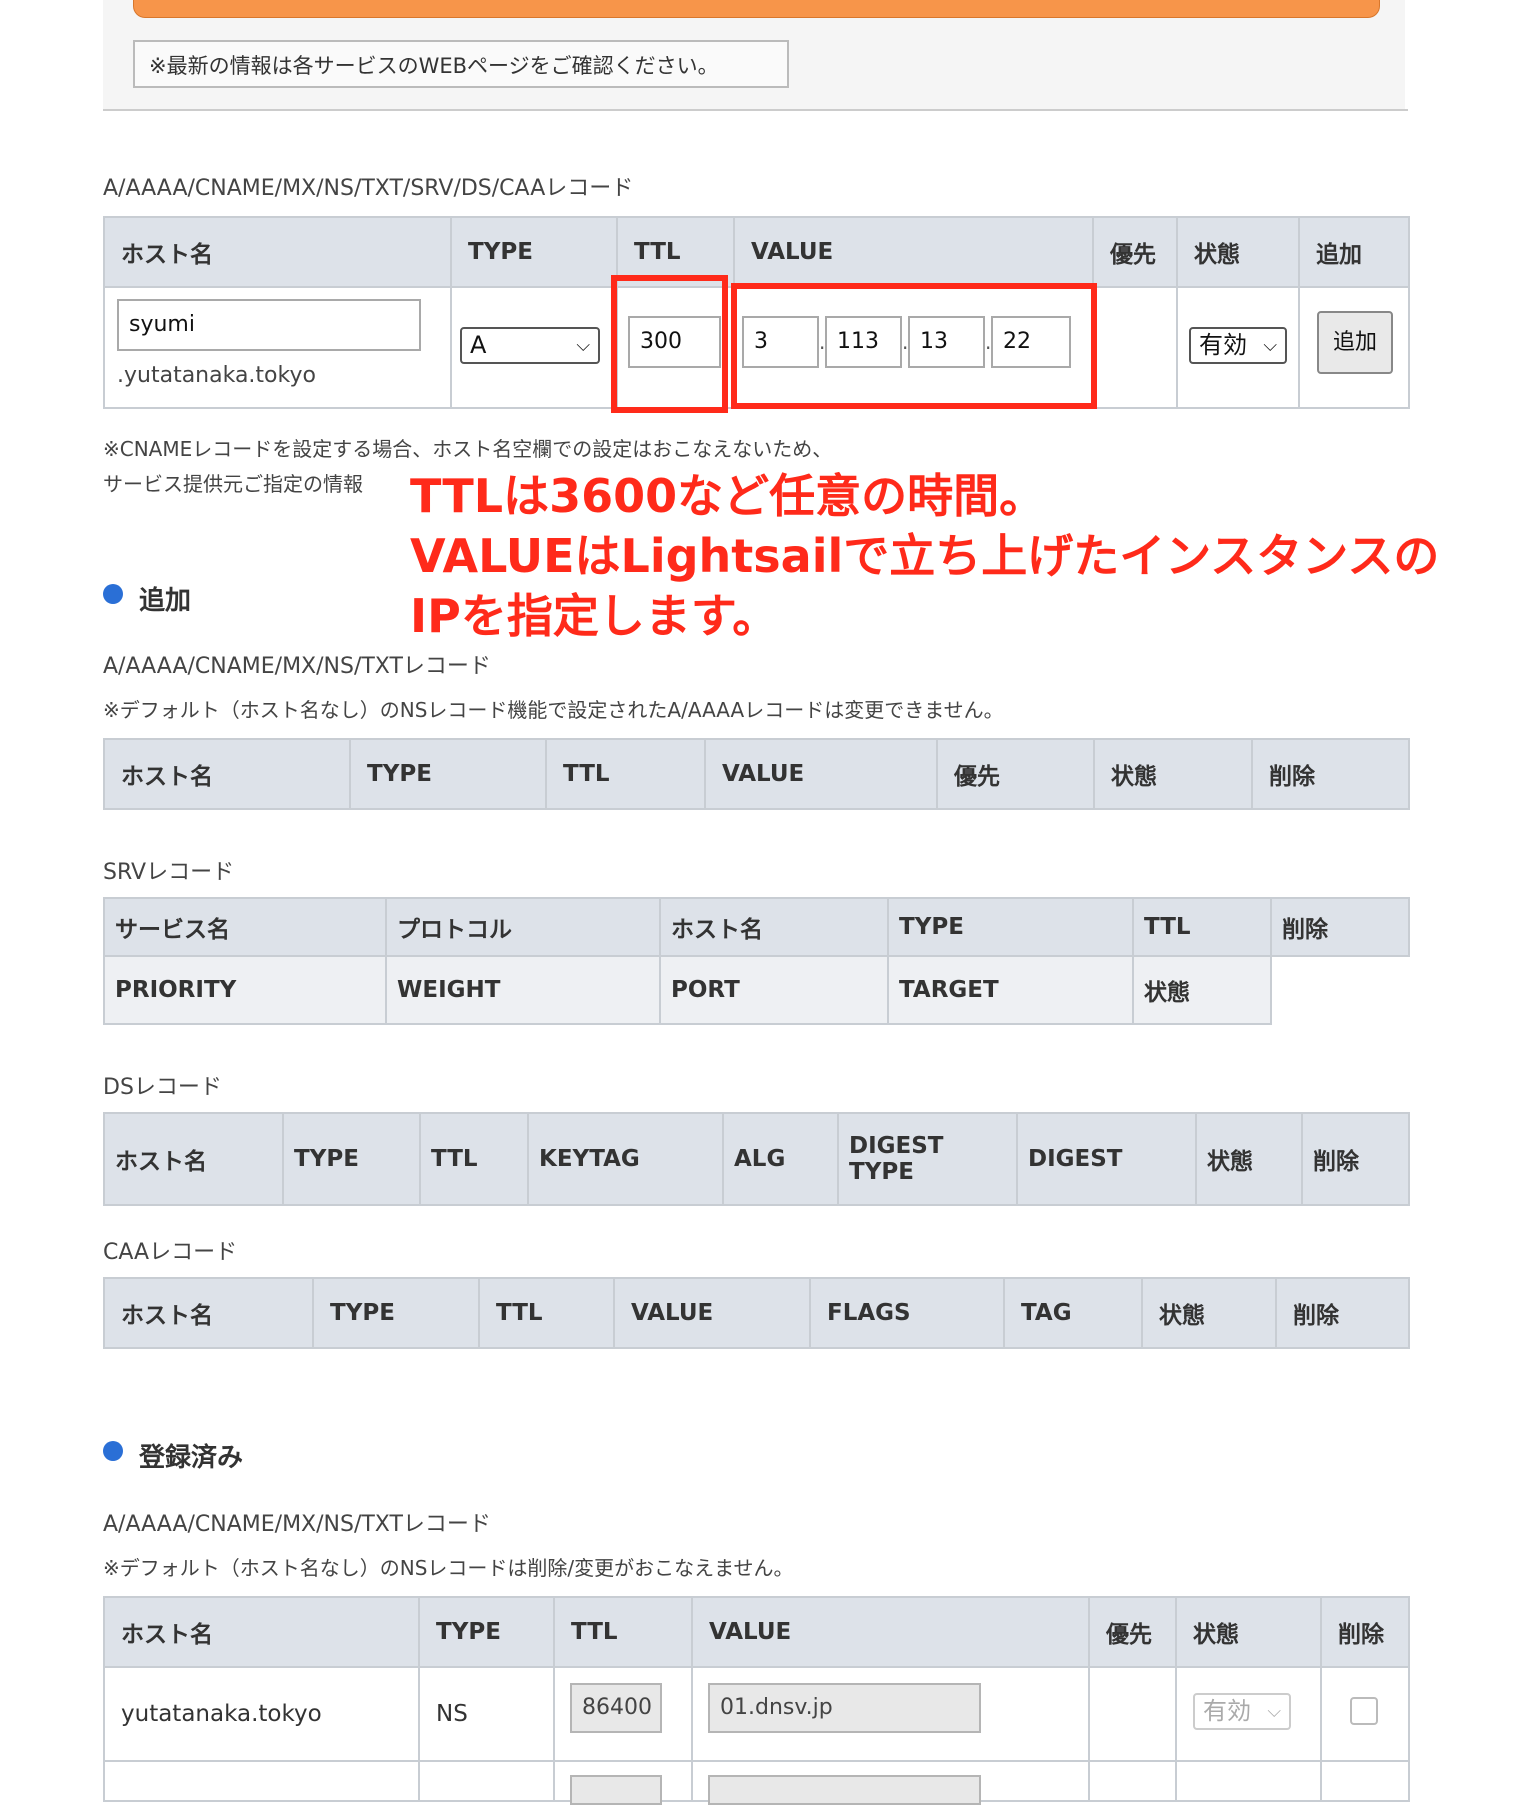 The height and width of the screenshot is (1805, 1538). I want to click on registered-section-title: 登録済み, so click(191, 1458).